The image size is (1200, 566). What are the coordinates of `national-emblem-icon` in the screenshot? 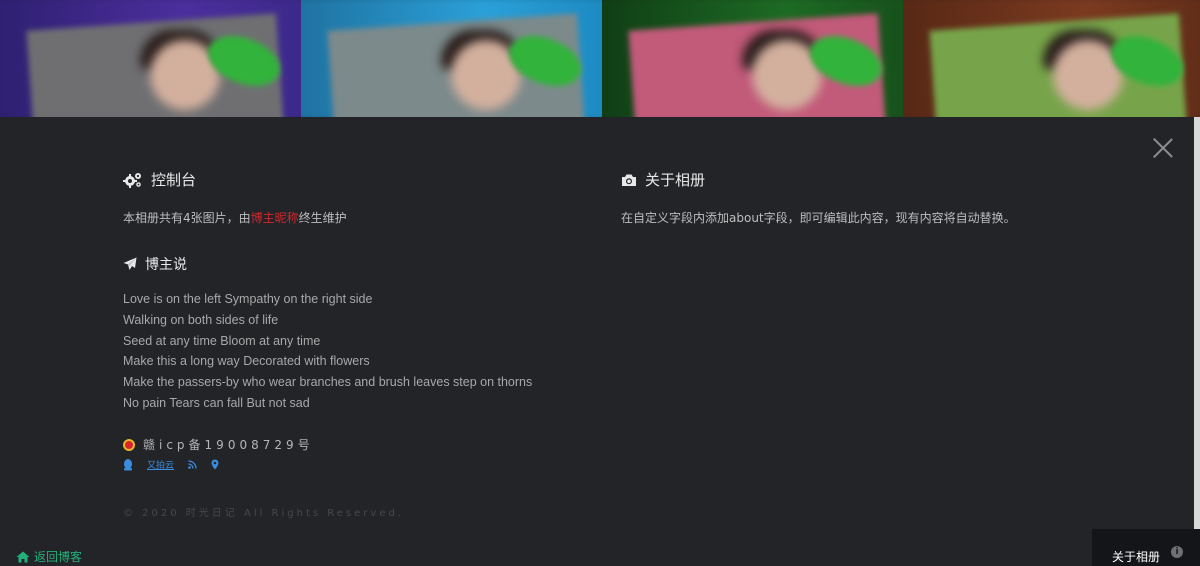 It's located at (129, 444).